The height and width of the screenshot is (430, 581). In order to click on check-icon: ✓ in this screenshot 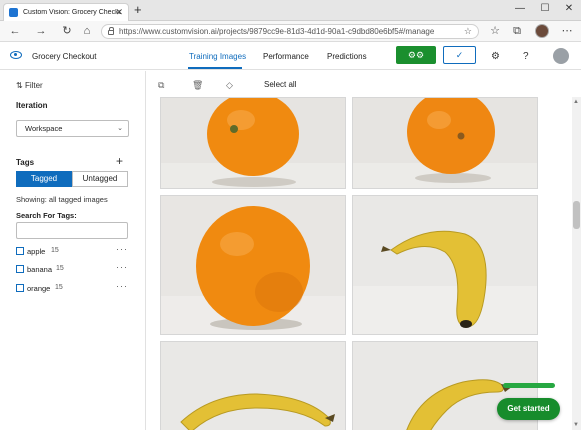, I will do `click(459, 55)`.